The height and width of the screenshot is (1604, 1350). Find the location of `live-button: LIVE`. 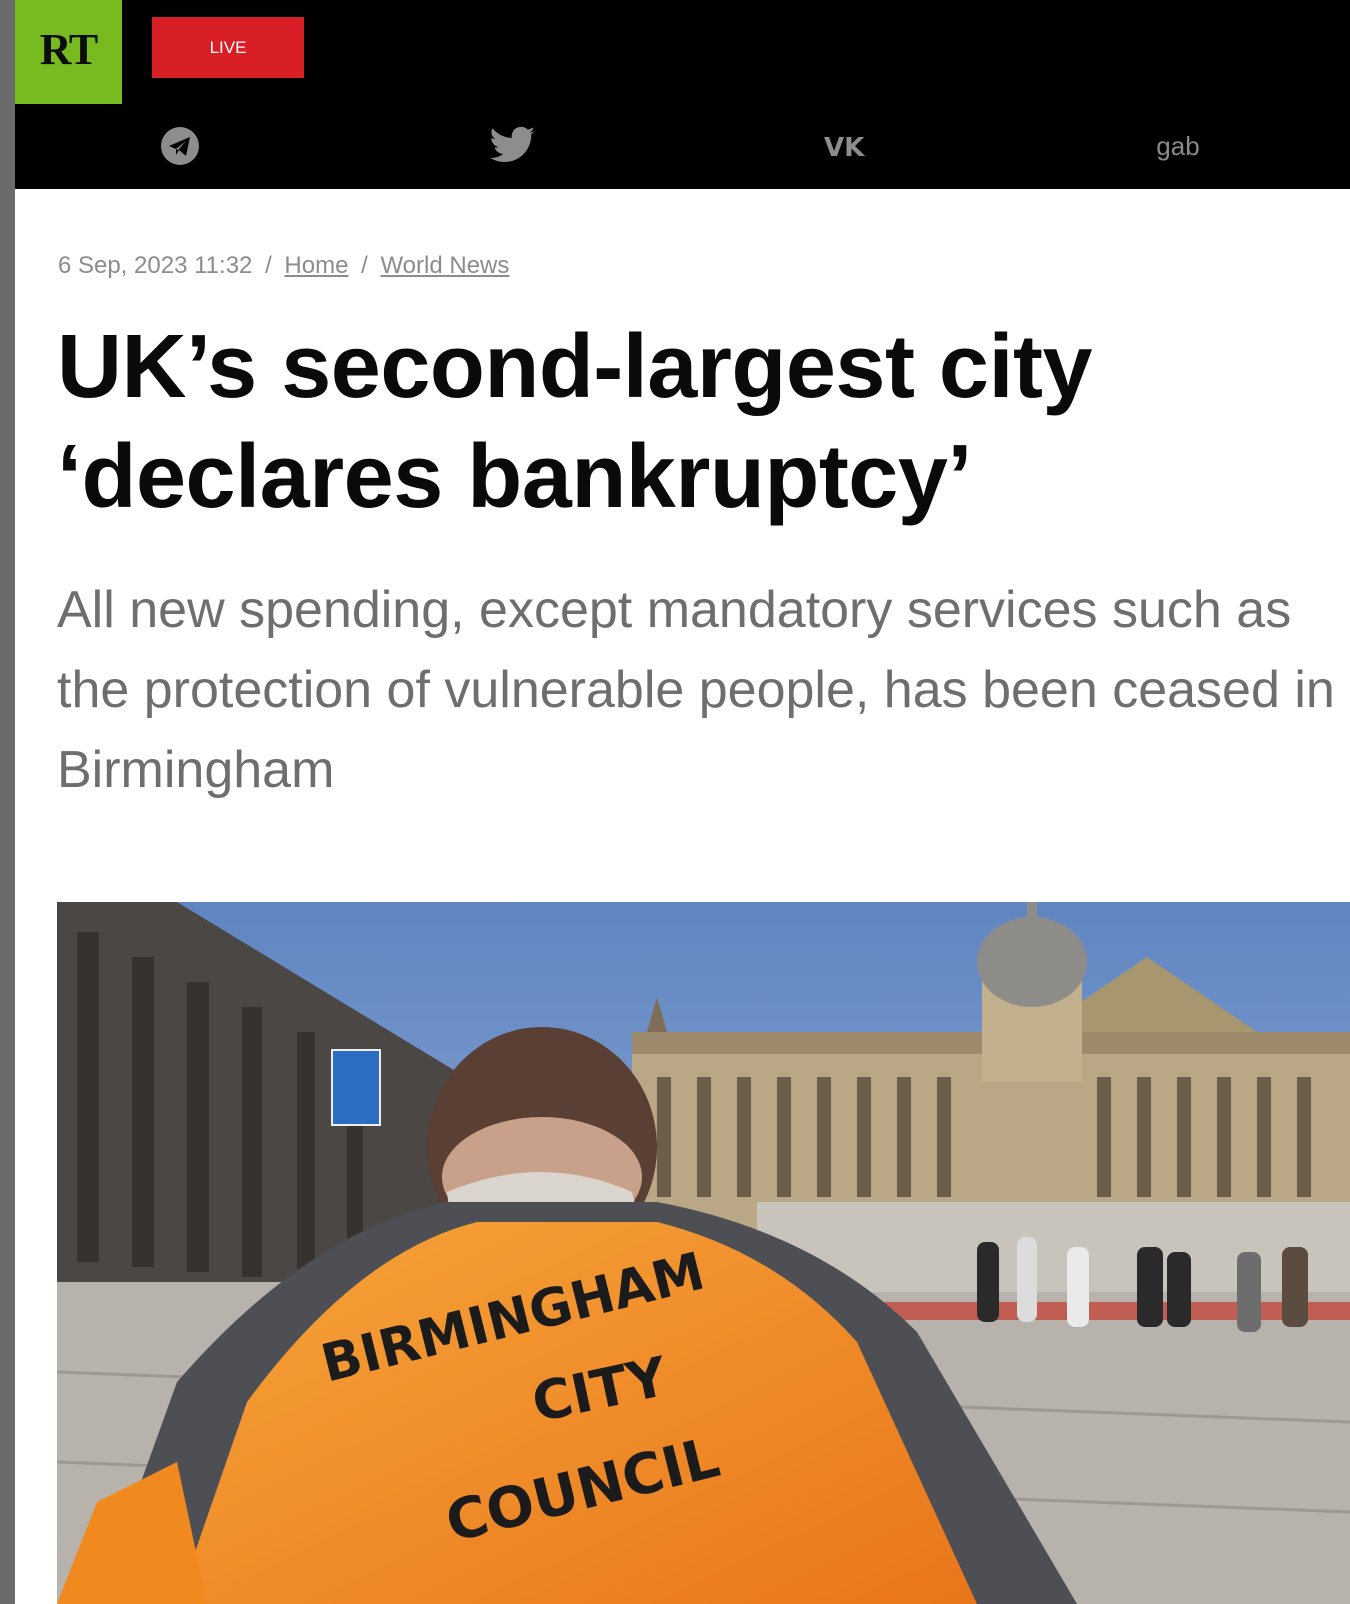

live-button: LIVE is located at coordinates (228, 47).